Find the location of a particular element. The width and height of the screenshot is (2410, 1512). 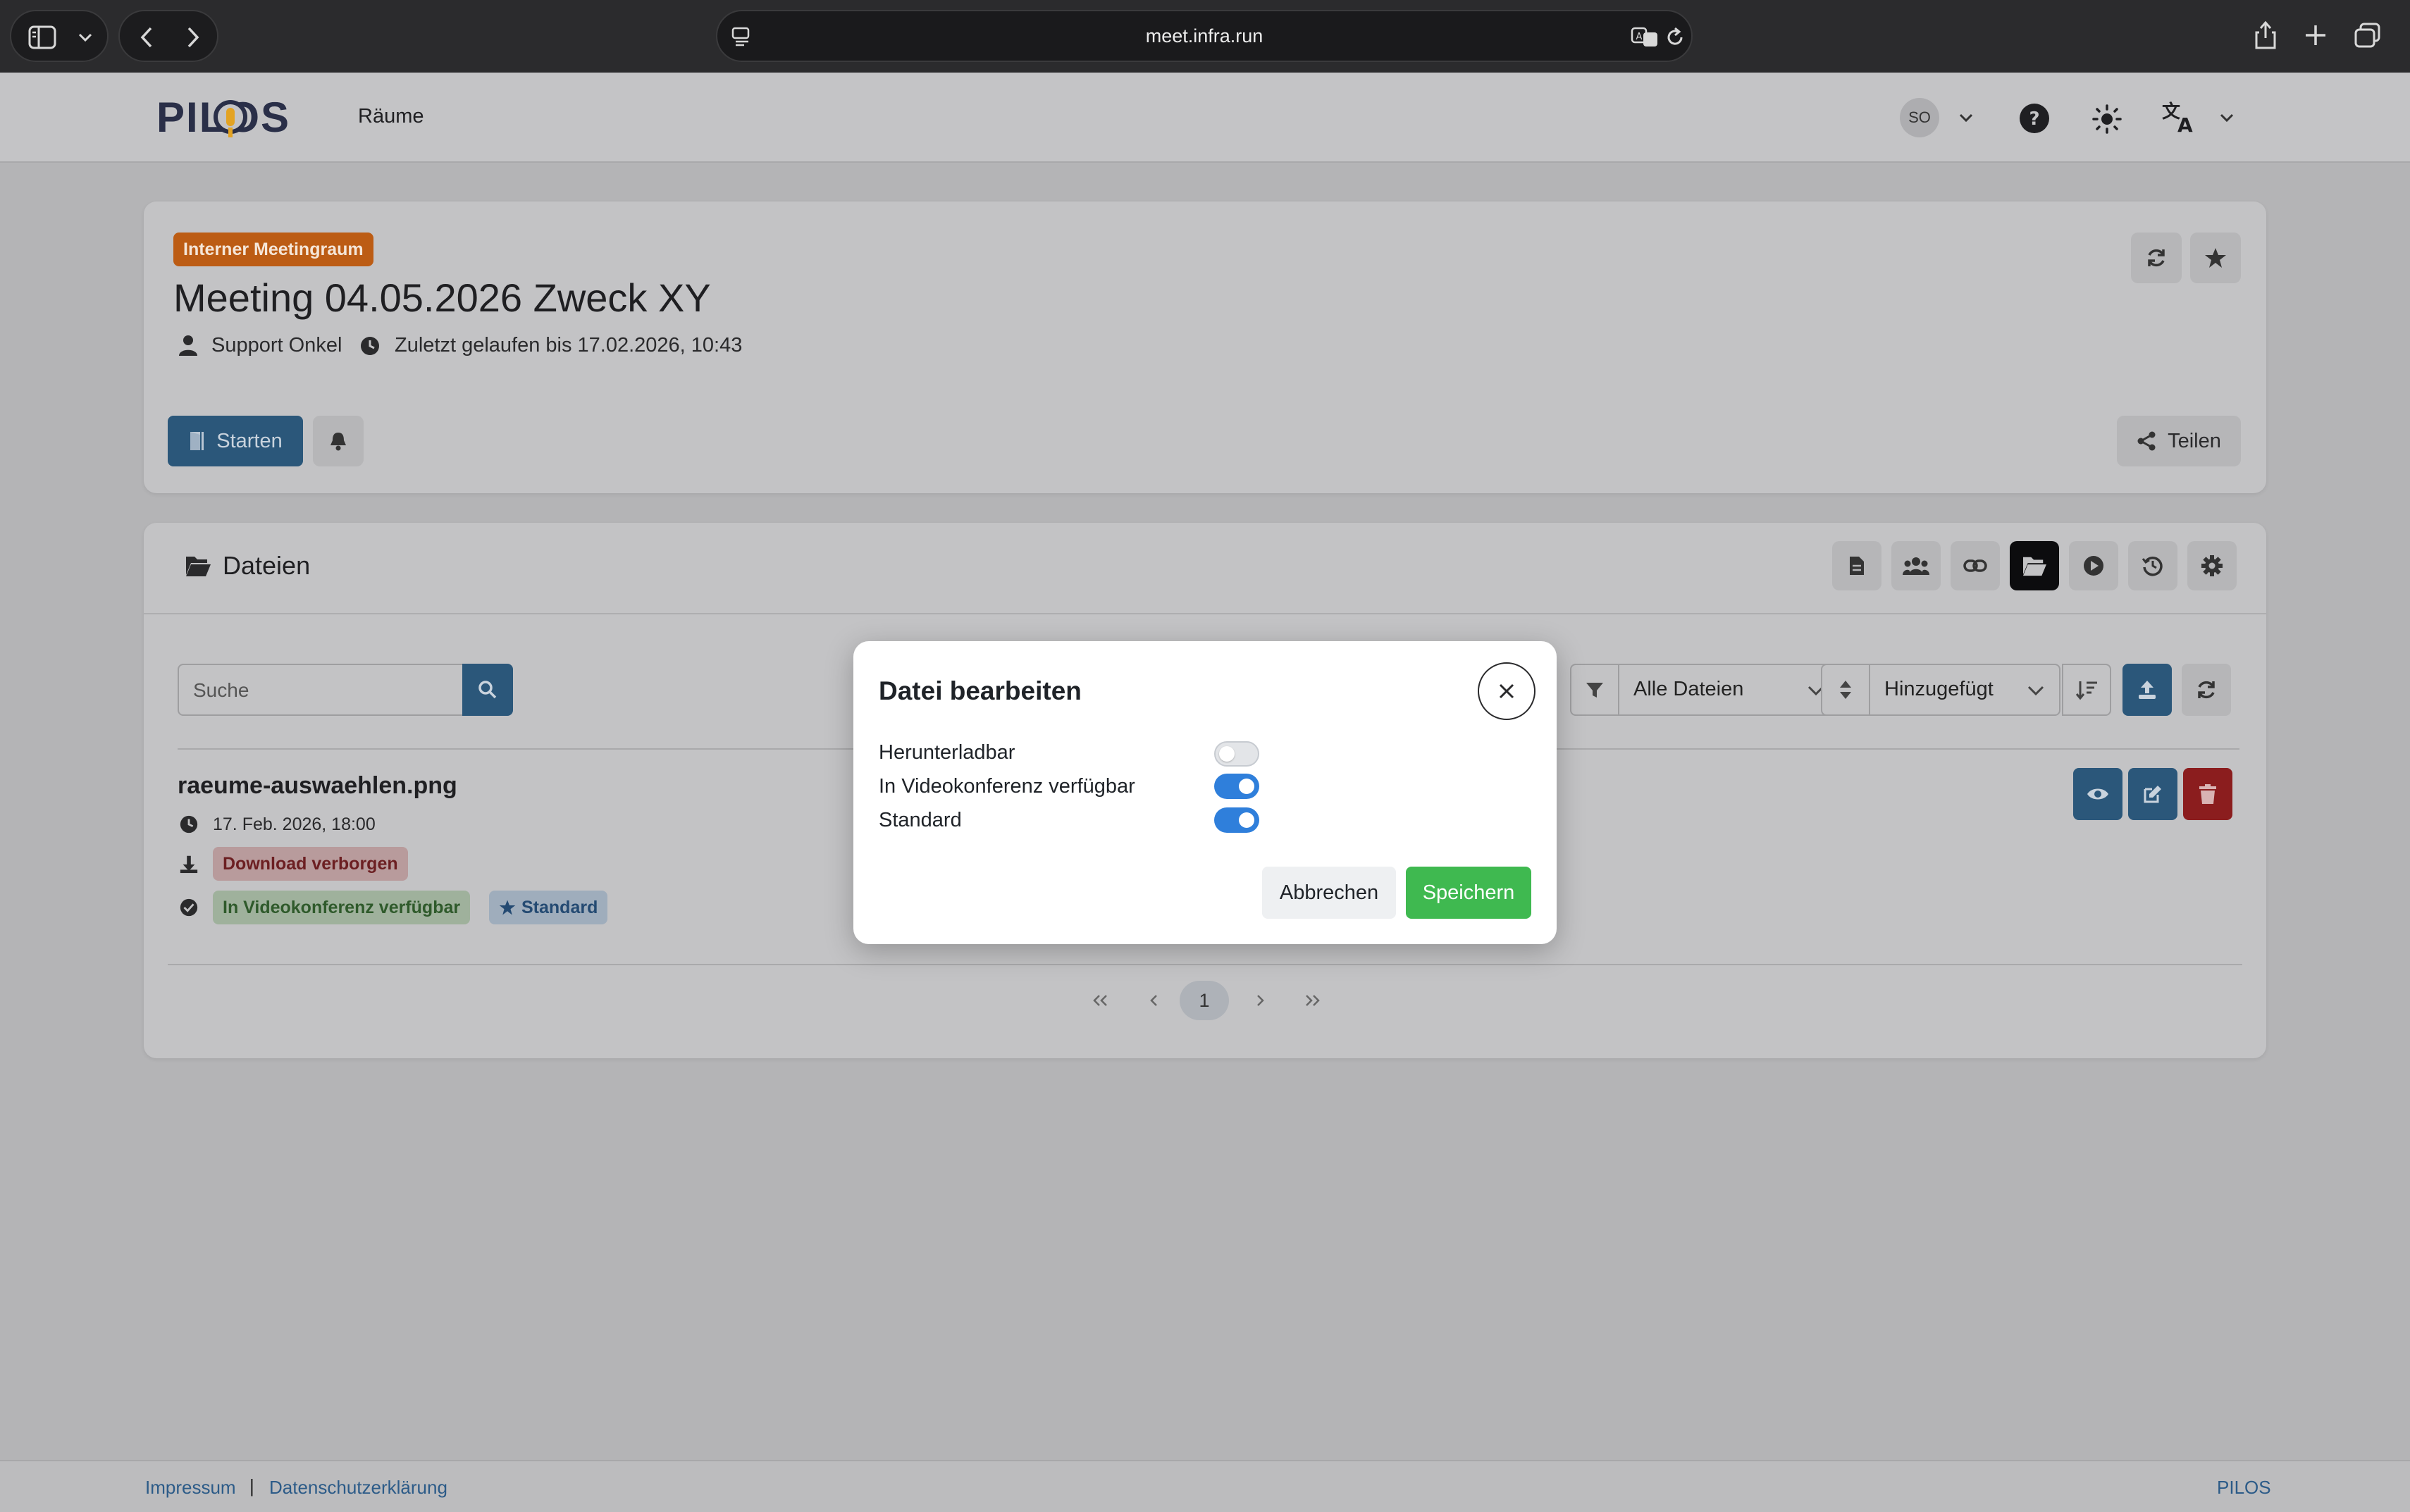

close-icon is located at coordinates (1507, 691).